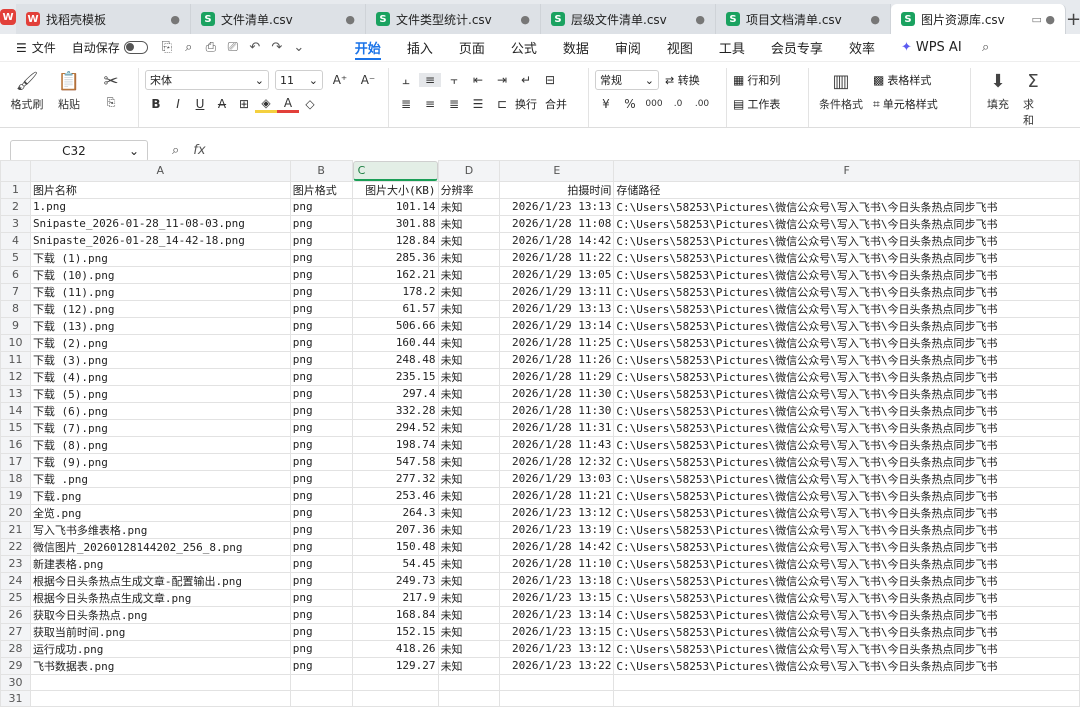  I want to click on cell: 162.21, so click(395, 274).